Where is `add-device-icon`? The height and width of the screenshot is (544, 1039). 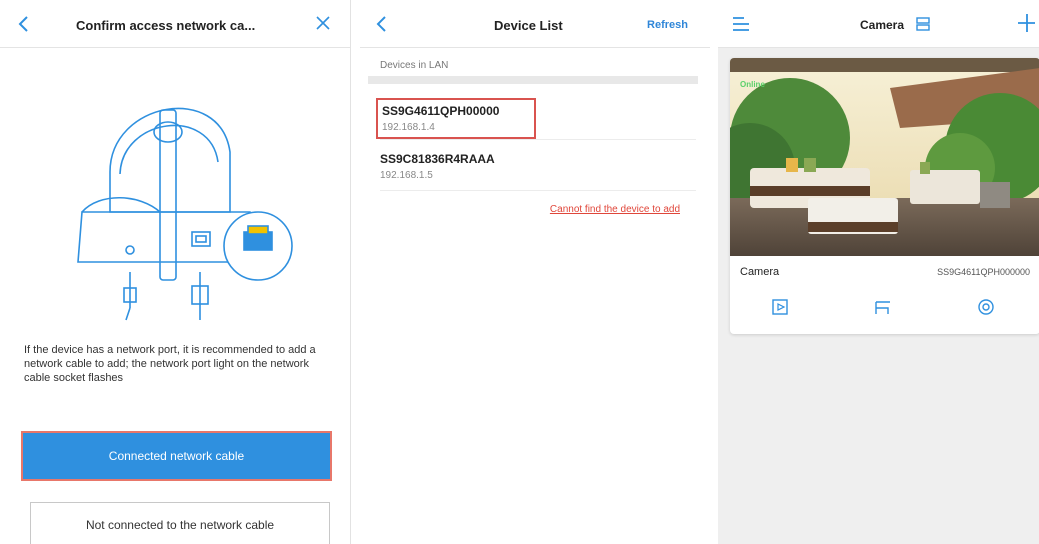
add-device-icon is located at coordinates (1025, 23).